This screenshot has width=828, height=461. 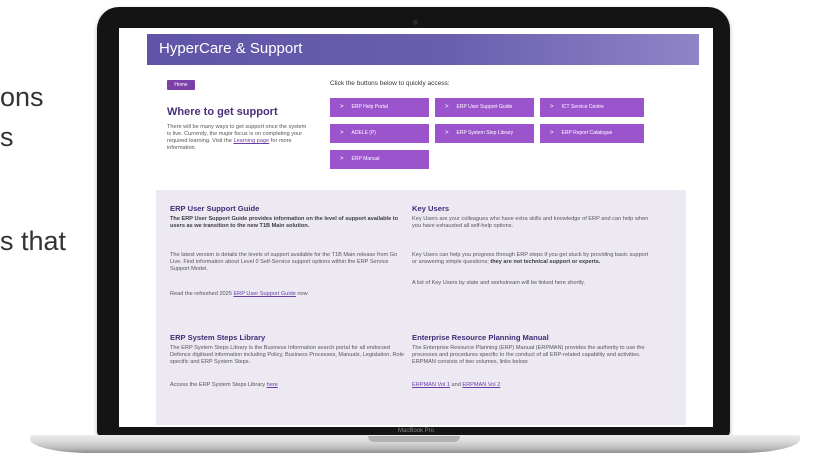 I want to click on quick-button-label: ERP System Step Library, so click(x=485, y=133).